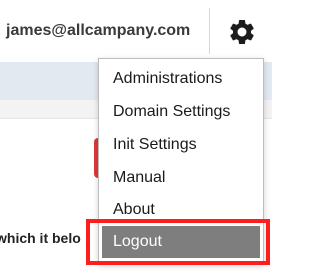 This screenshot has width=320, height=280. What do you see at coordinates (181, 145) in the screenshot?
I see `menu-item-init-settings: Init Settings` at bounding box center [181, 145].